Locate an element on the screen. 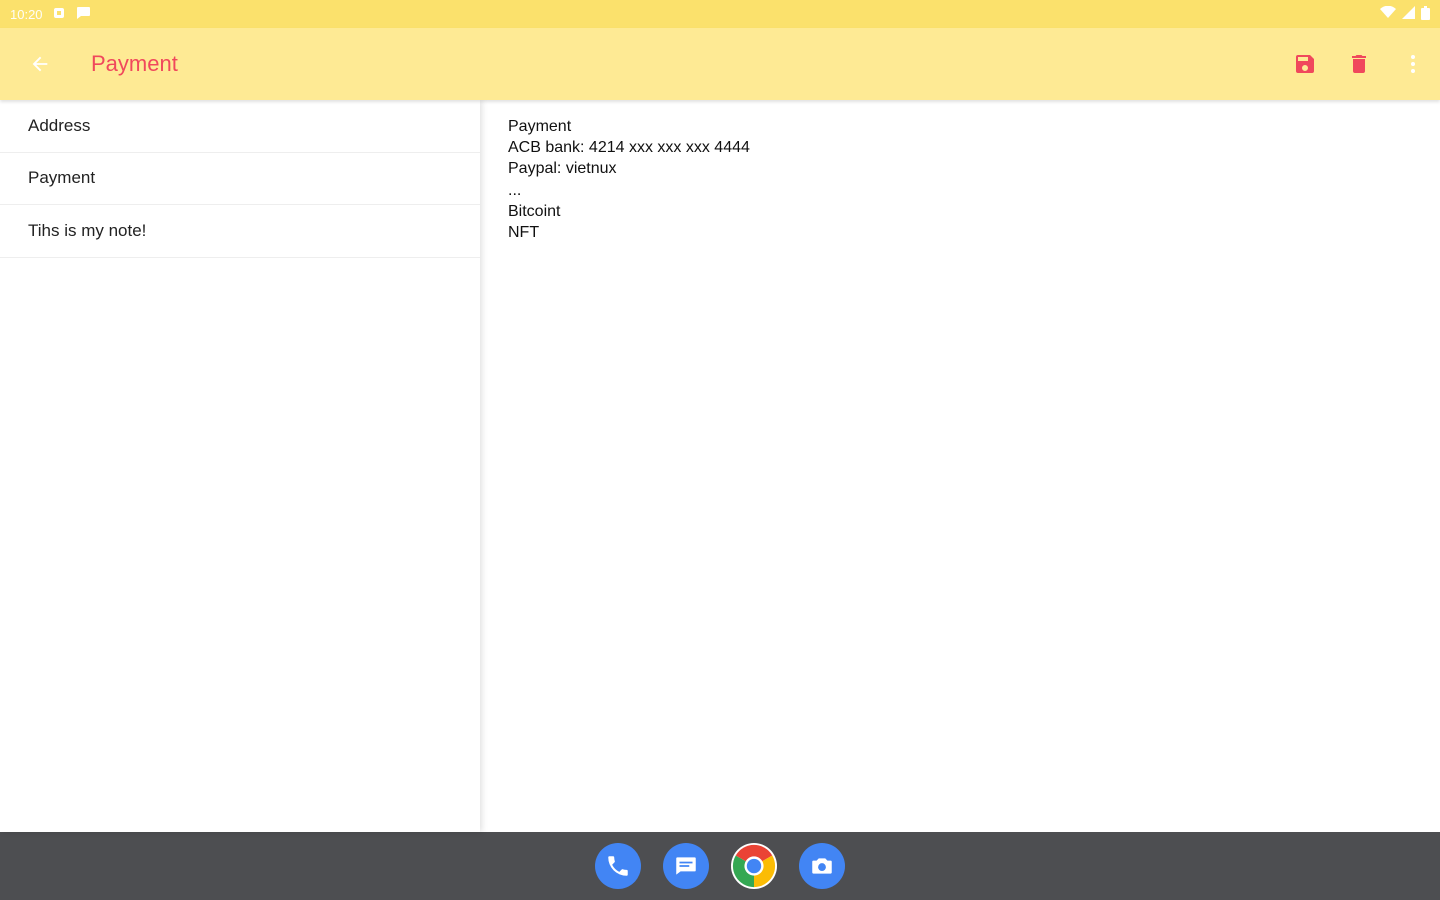 This screenshot has height=900, width=1440. note-line: Bitcoint is located at coordinates (534, 211).